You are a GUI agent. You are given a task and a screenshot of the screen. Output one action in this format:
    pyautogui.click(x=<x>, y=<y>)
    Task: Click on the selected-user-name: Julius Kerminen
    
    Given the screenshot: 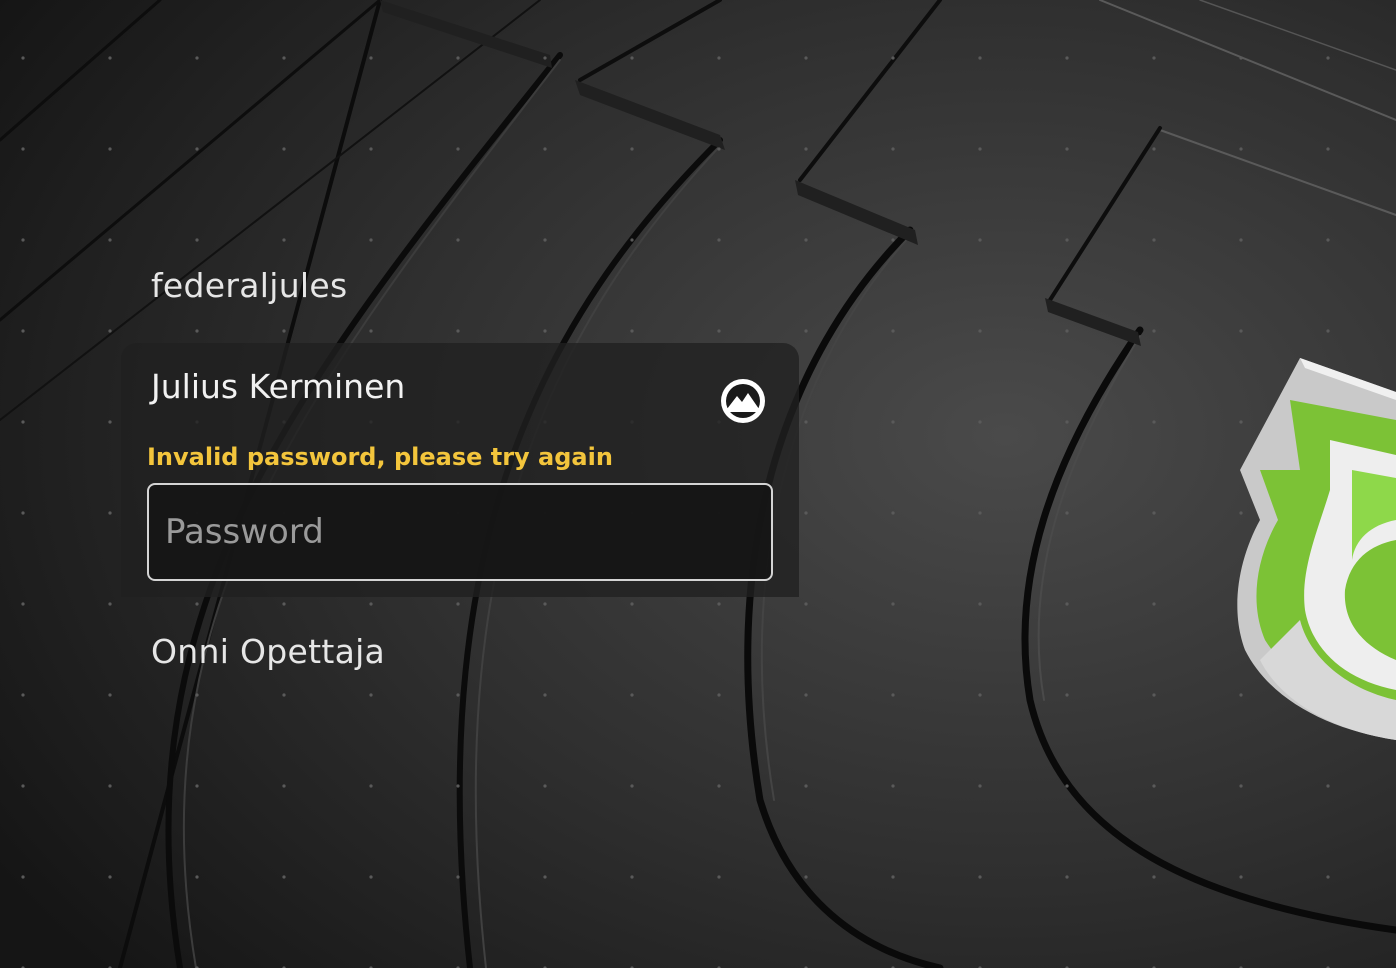 What is the action you would take?
    pyautogui.click(x=278, y=386)
    